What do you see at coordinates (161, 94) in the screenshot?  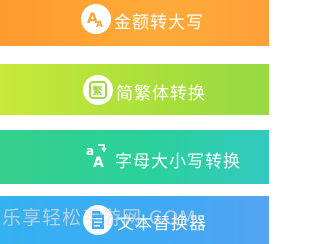 I see `tile-simplified-traditional-label: 简繁体转换` at bounding box center [161, 94].